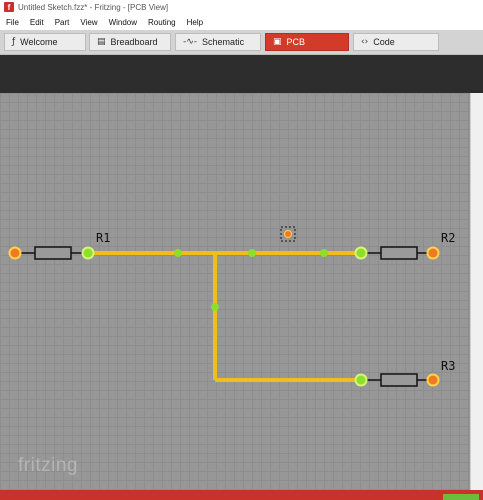 The height and width of the screenshot is (500, 483). I want to click on tab-code: ‹› Code, so click(396, 42).